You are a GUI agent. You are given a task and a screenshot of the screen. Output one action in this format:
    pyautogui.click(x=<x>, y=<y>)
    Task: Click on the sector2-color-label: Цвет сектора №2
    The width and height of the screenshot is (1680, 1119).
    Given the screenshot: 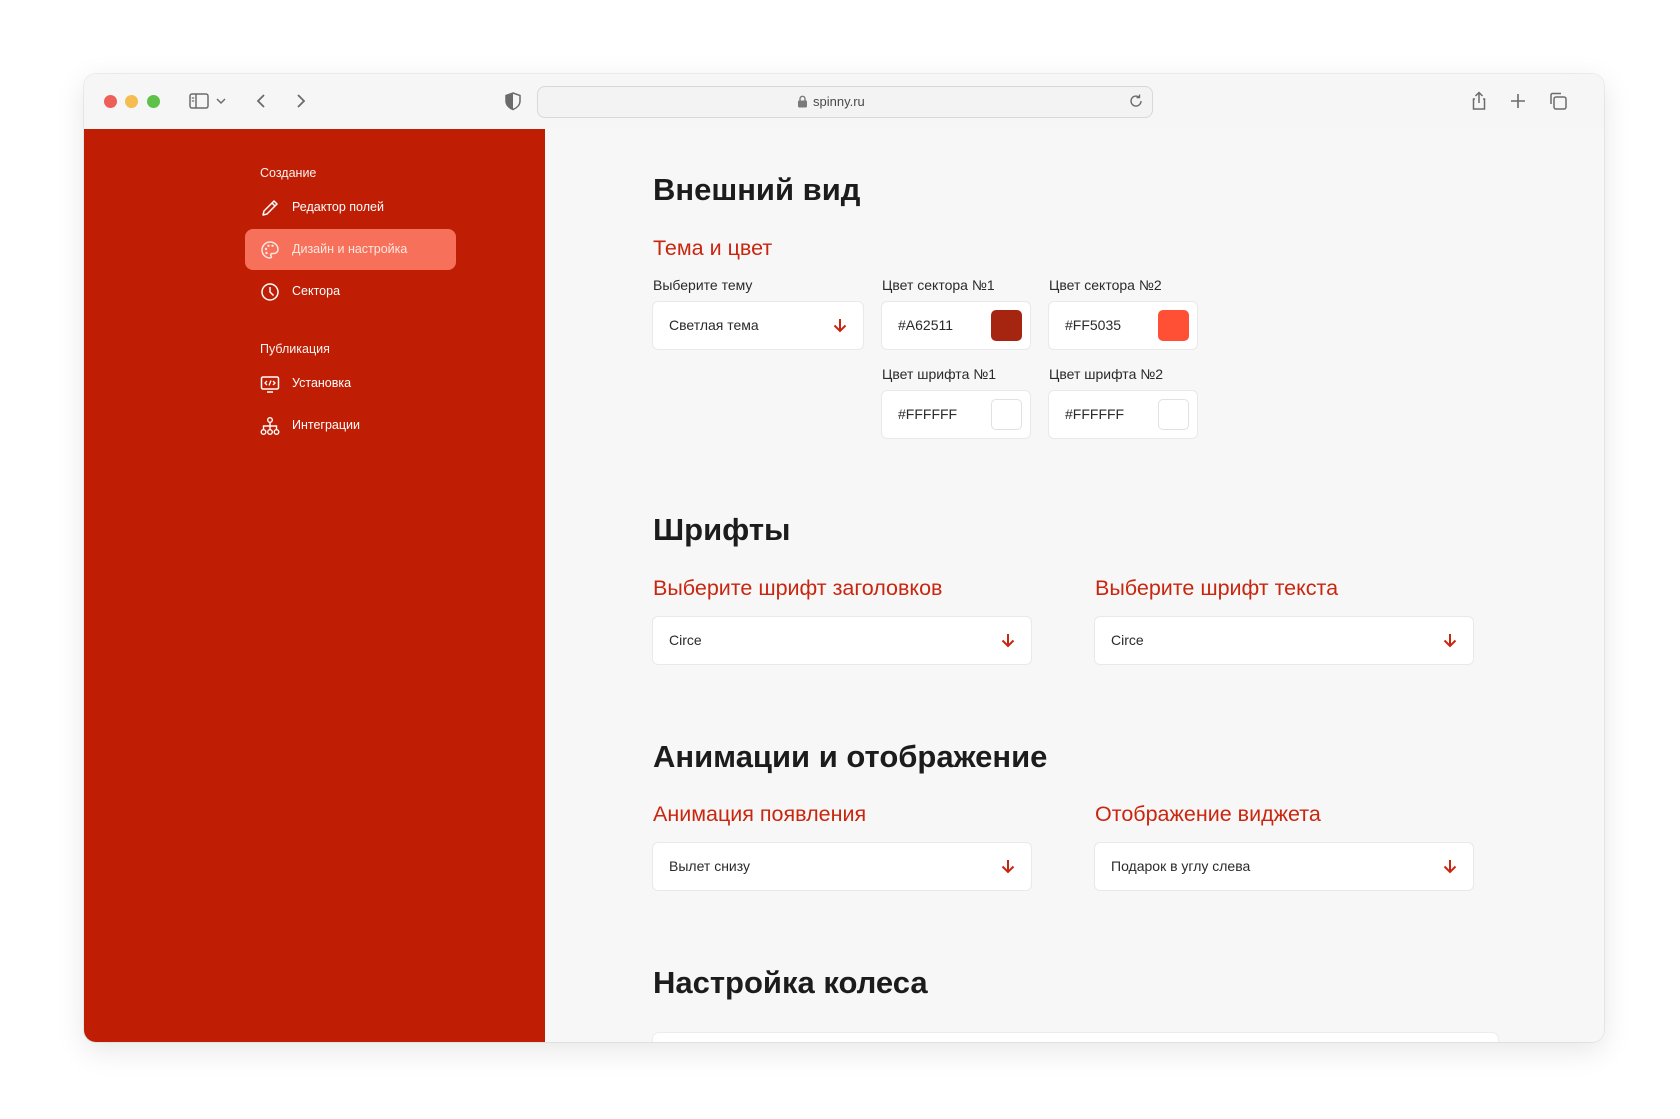 What is the action you would take?
    pyautogui.click(x=1105, y=285)
    